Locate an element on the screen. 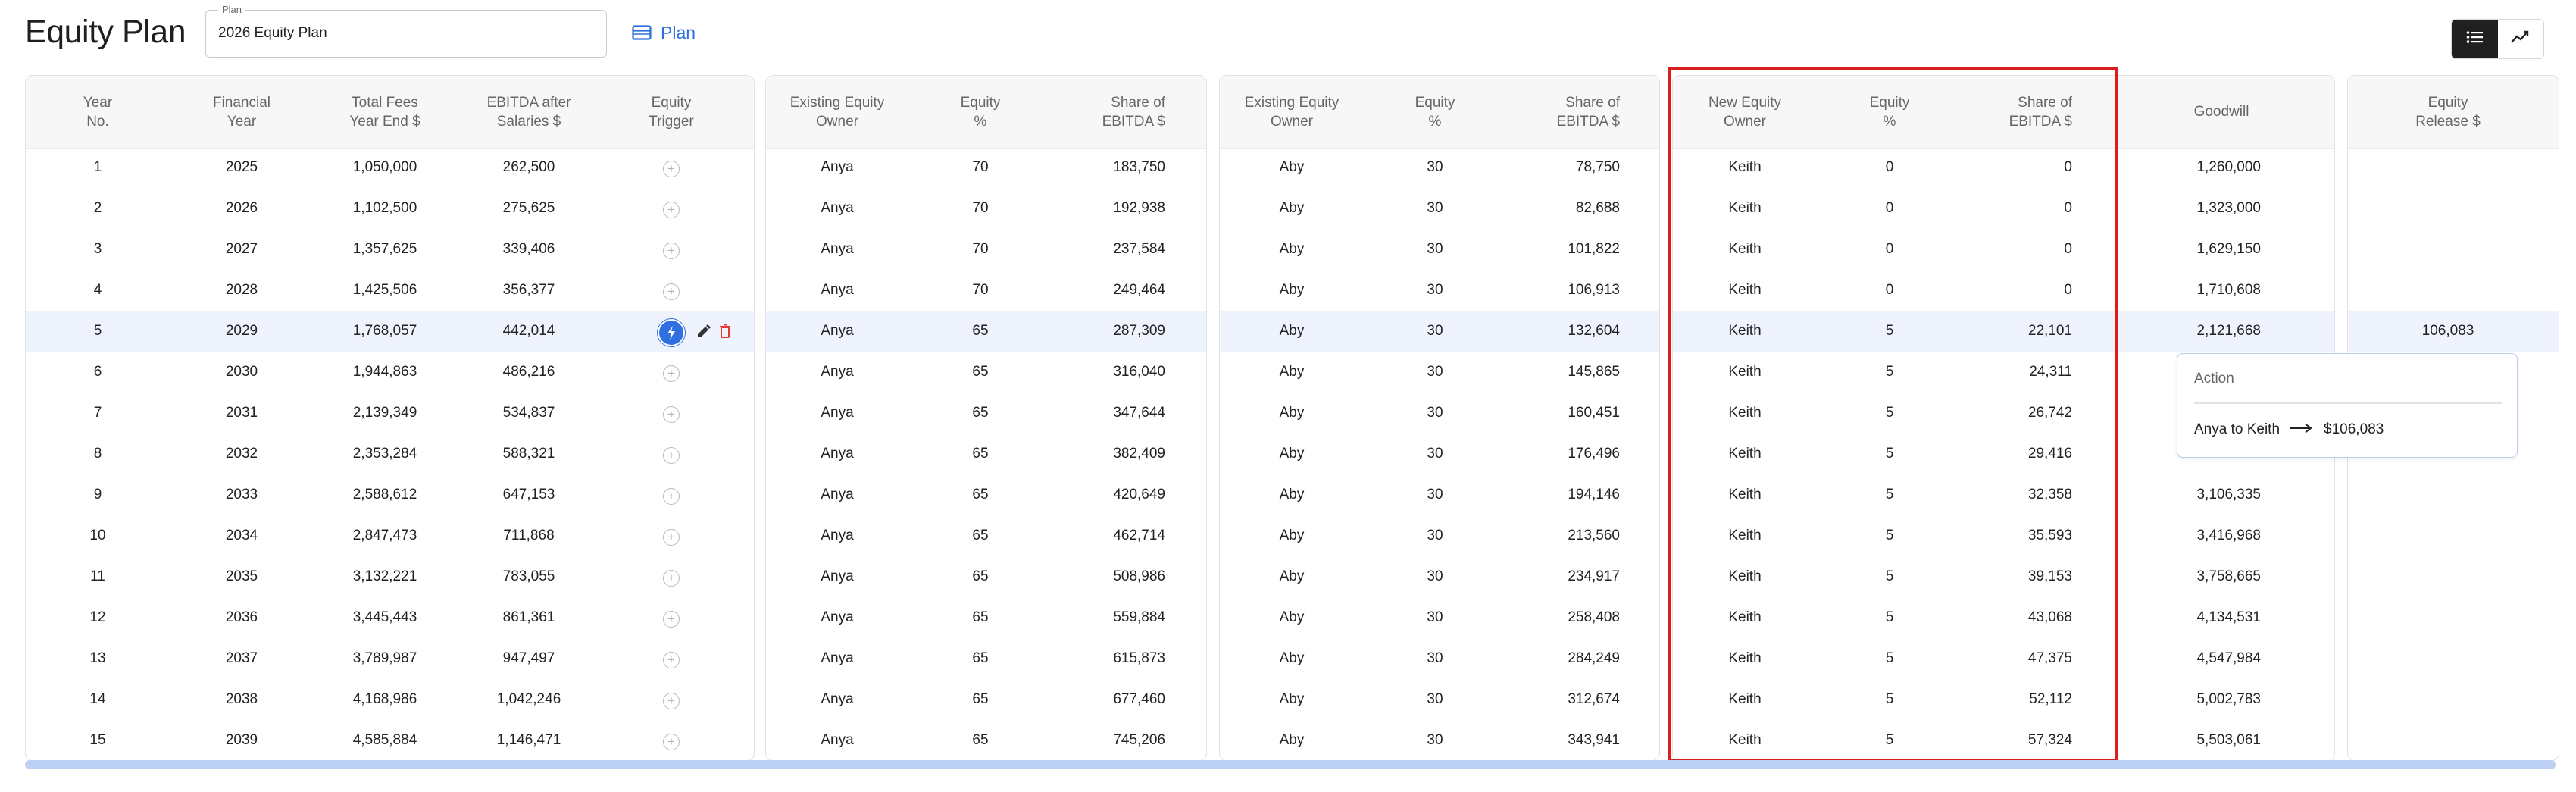  horizontal-scrollbar is located at coordinates (1290, 764).